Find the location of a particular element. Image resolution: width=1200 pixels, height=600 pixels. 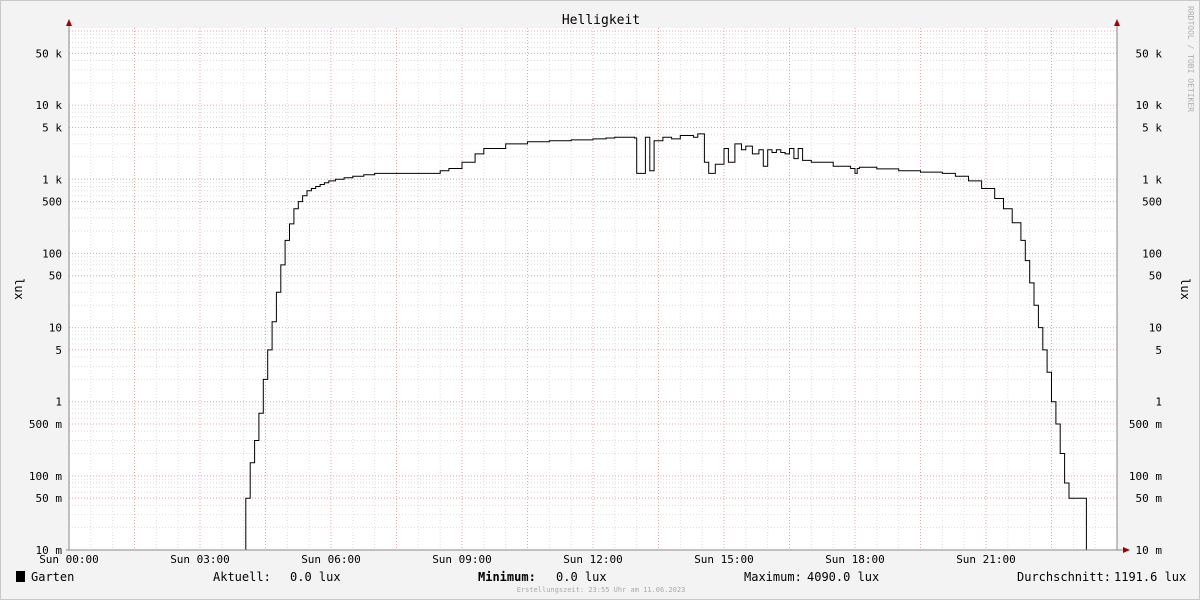

x-tick-label: Sun 06:00 is located at coordinates (331, 559).